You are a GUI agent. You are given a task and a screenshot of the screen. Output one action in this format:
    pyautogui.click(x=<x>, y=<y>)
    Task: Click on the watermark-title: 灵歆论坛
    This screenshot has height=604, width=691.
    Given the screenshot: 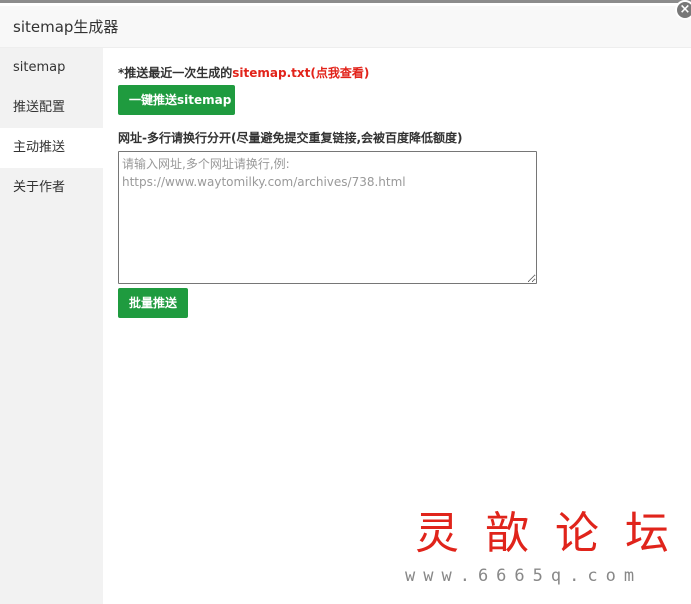 What is the action you would take?
    pyautogui.click(x=553, y=533)
    